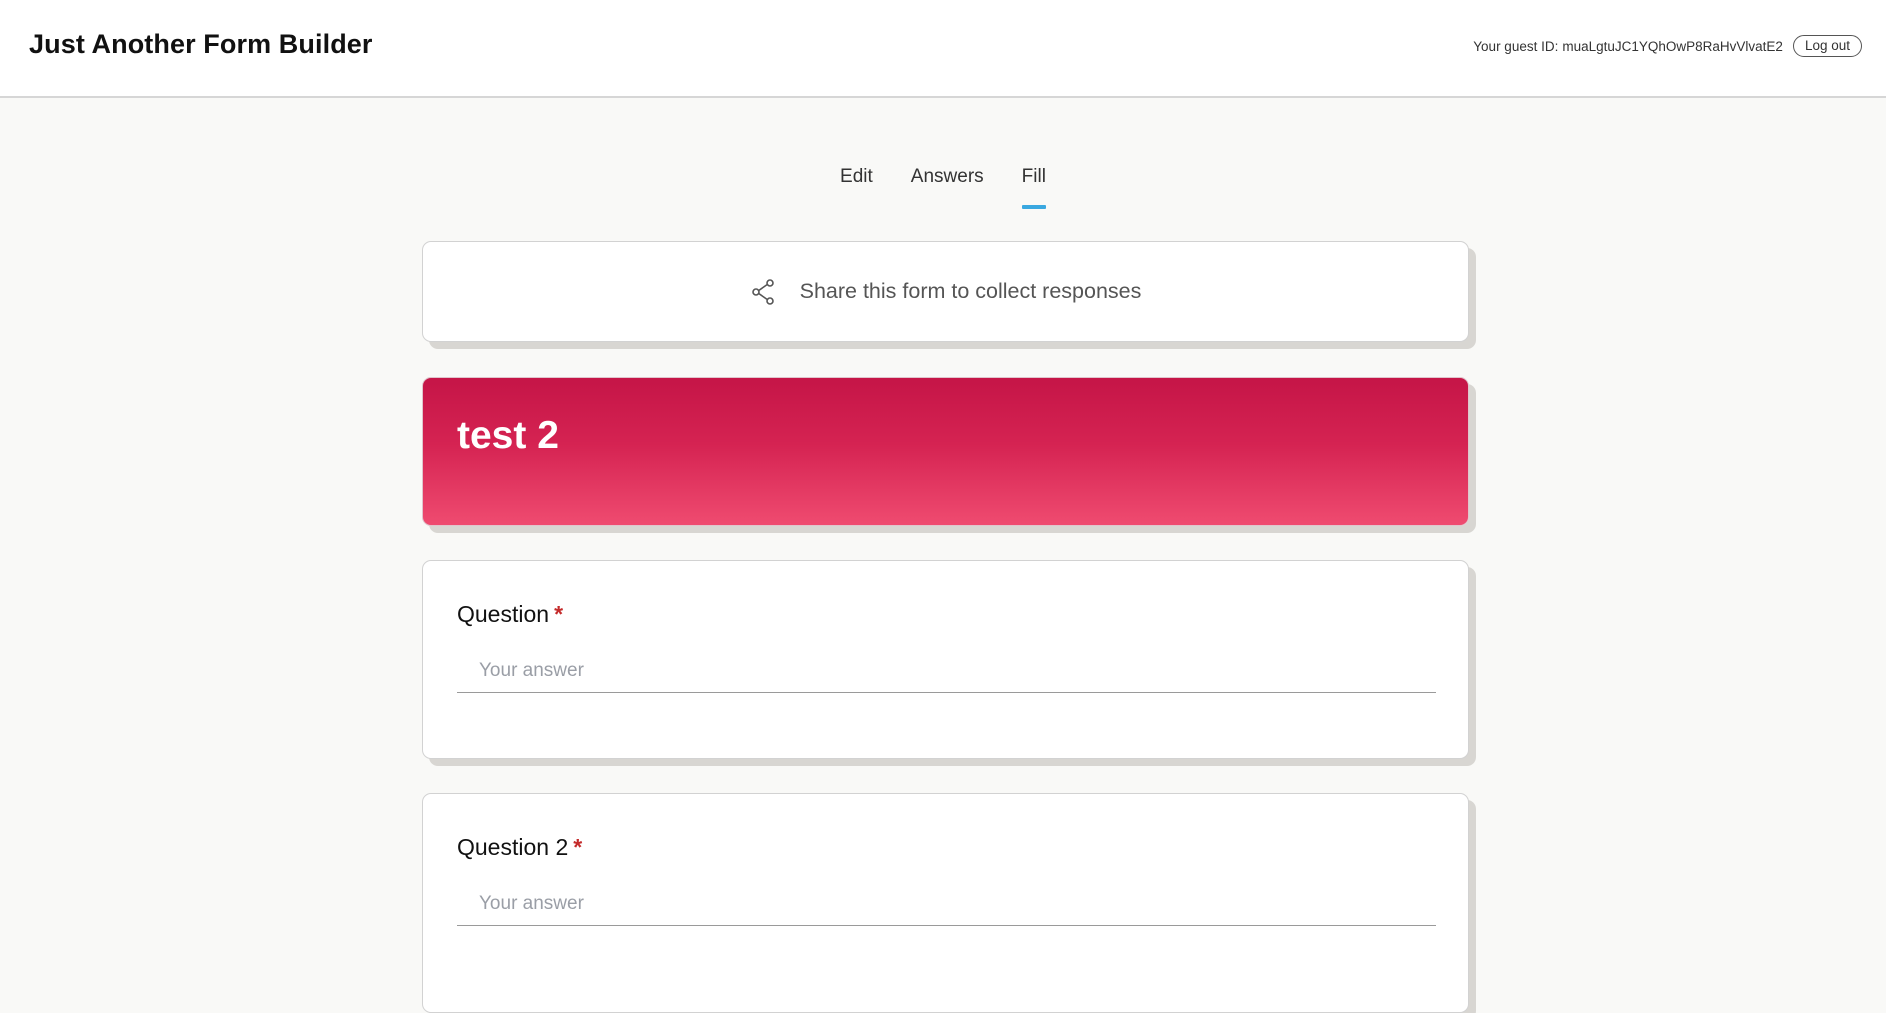  I want to click on logout-button: Log out, so click(1827, 46).